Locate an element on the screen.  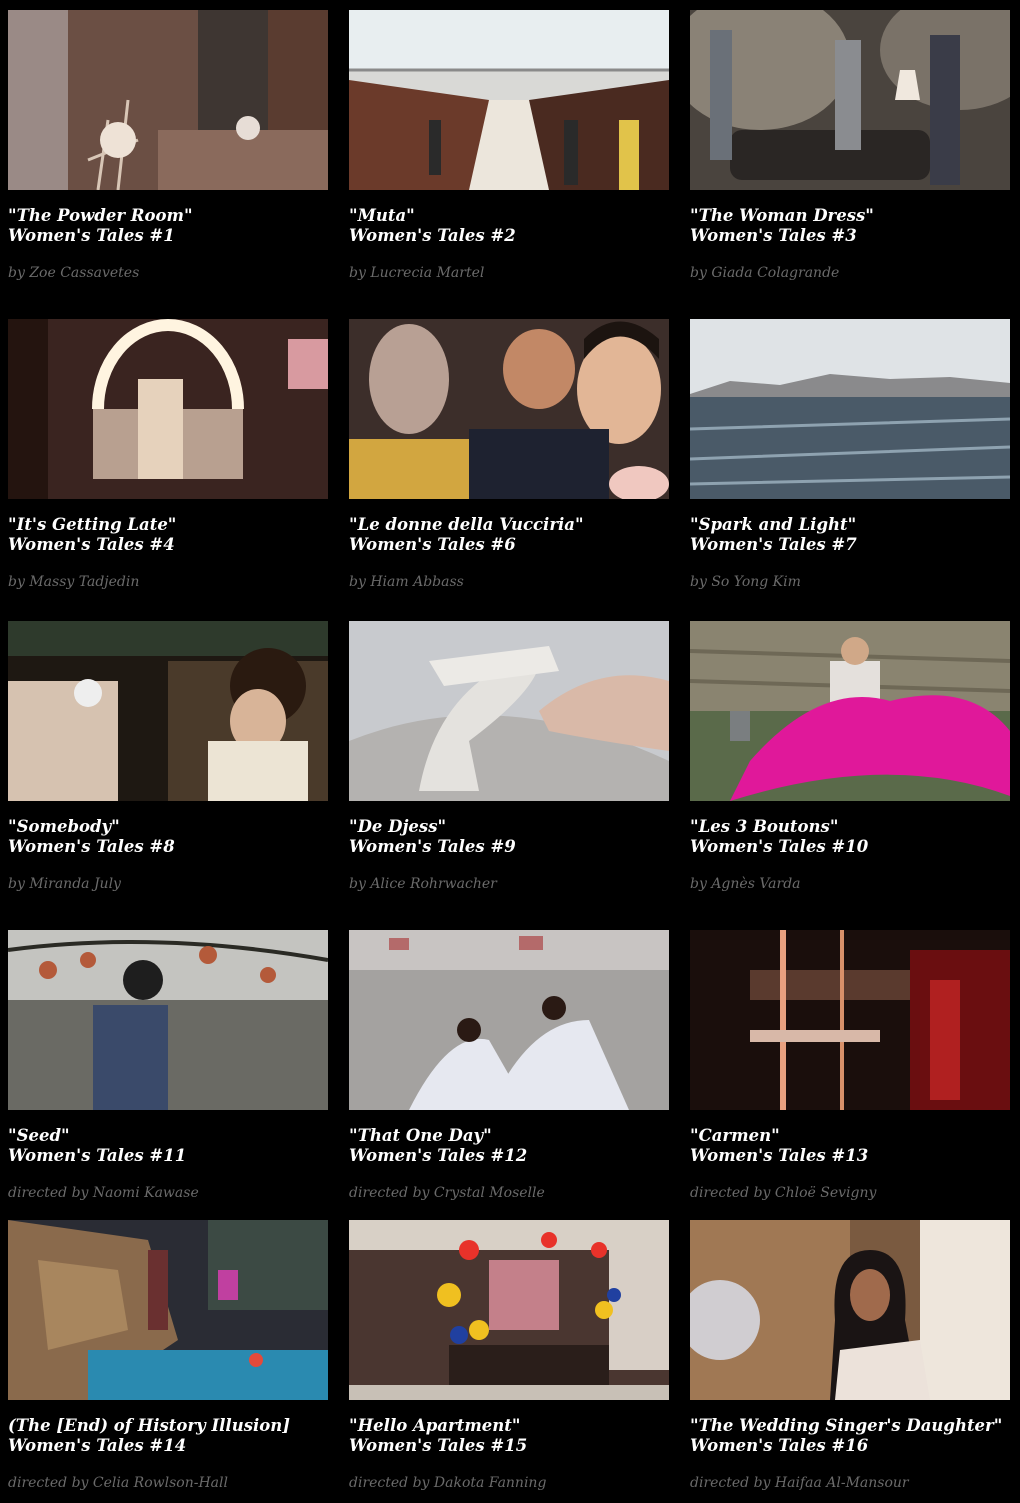
series-label: Women's Tales #11 is located at coordinates (97, 1155).